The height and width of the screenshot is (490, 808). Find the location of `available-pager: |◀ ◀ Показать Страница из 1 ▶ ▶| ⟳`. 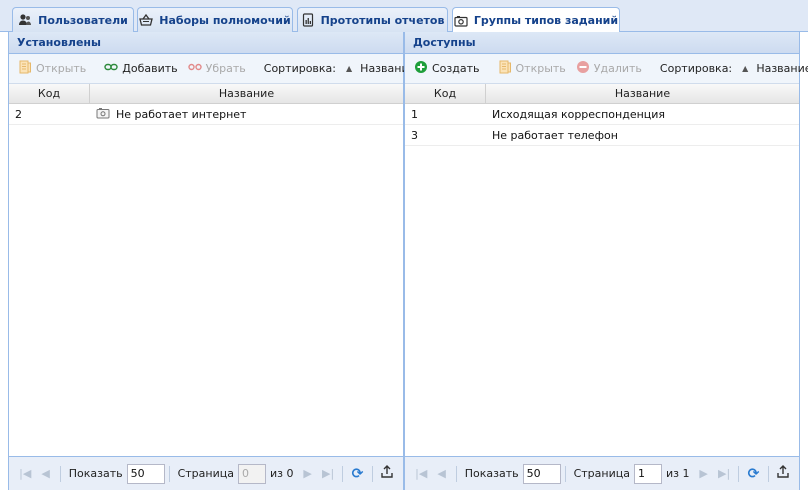

available-pager: |◀ ◀ Показать Страница из 1 ▶ ▶| ⟳ is located at coordinates (602, 473).